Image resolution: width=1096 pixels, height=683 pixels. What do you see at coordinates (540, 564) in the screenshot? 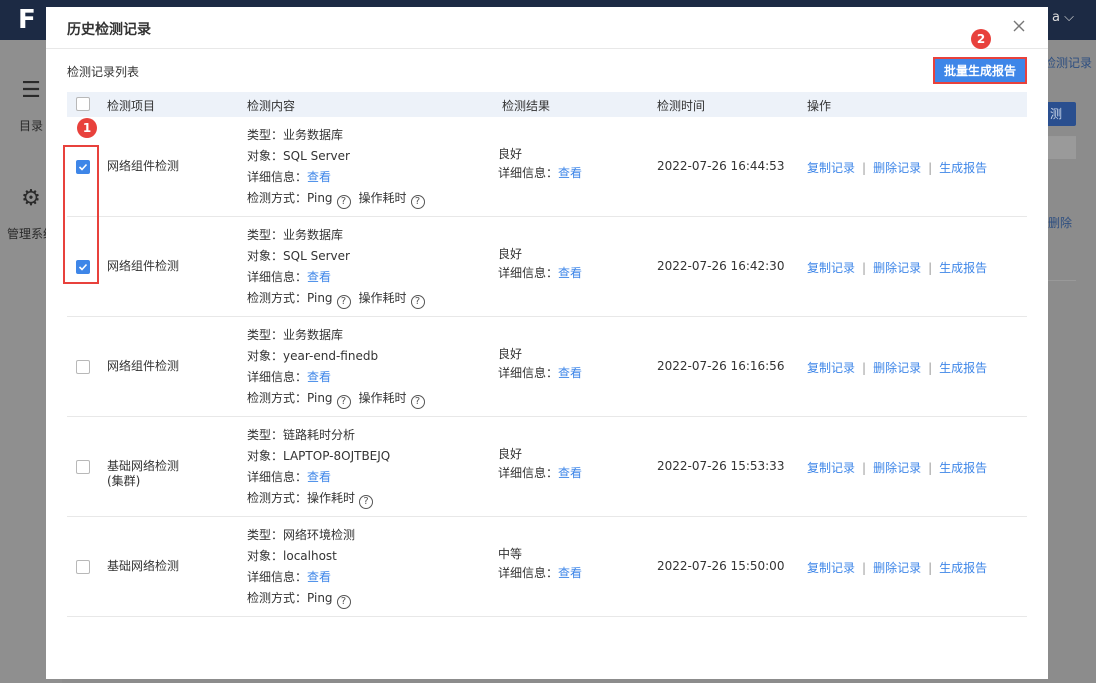
I see `detection-result: 中等 详细信息：查看` at bounding box center [540, 564].